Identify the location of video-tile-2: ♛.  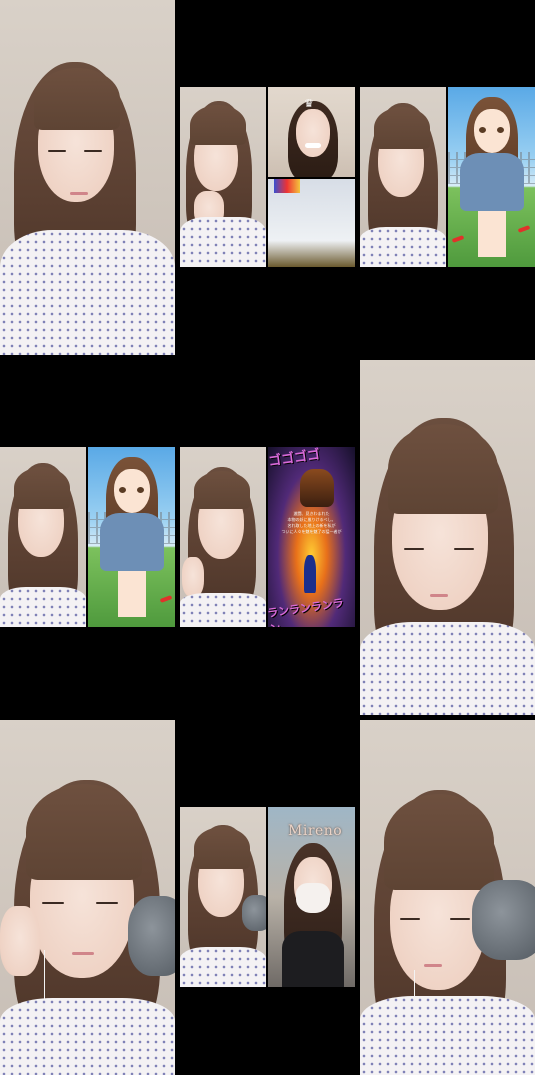
(267, 177).